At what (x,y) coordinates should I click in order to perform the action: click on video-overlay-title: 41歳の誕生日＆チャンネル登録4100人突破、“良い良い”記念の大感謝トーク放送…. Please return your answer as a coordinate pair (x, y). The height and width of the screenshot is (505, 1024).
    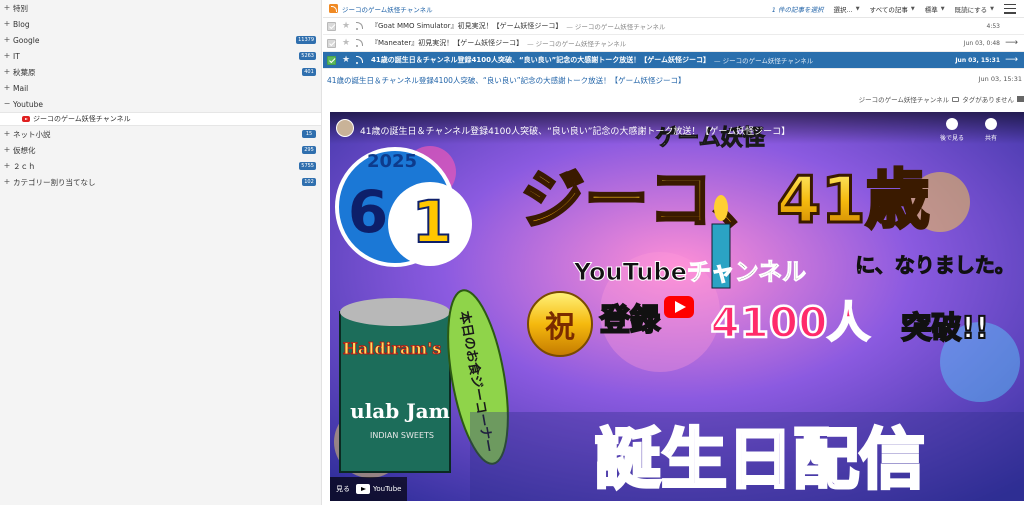
    Looking at the image, I should click on (575, 130).